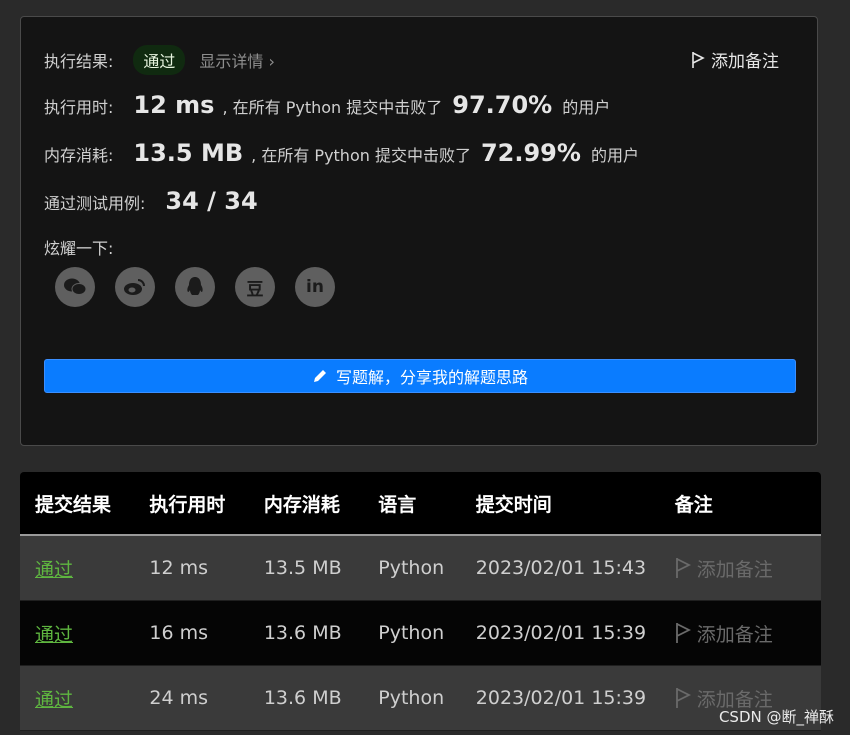 This screenshot has width=850, height=735. I want to click on header-result: 提交结果, so click(84, 503).